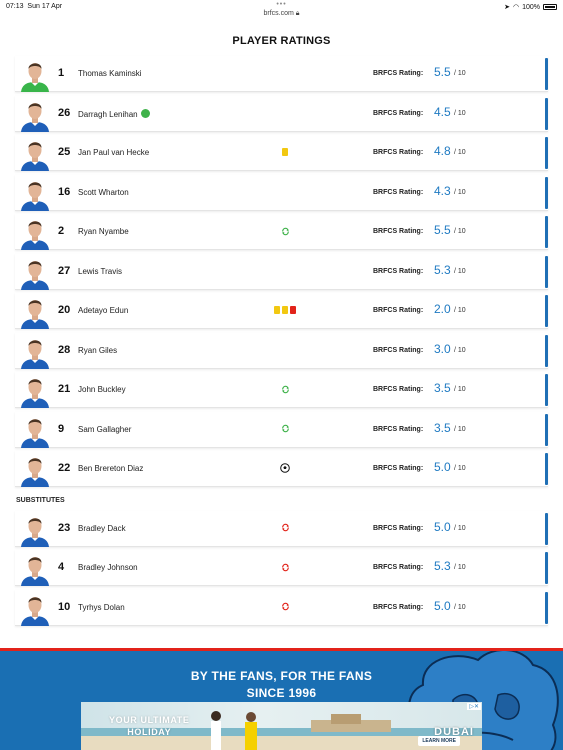 This screenshot has width=563, height=750. What do you see at coordinates (281, 14) in the screenshot?
I see `address-bar: brfcs.com 🔒︎` at bounding box center [281, 14].